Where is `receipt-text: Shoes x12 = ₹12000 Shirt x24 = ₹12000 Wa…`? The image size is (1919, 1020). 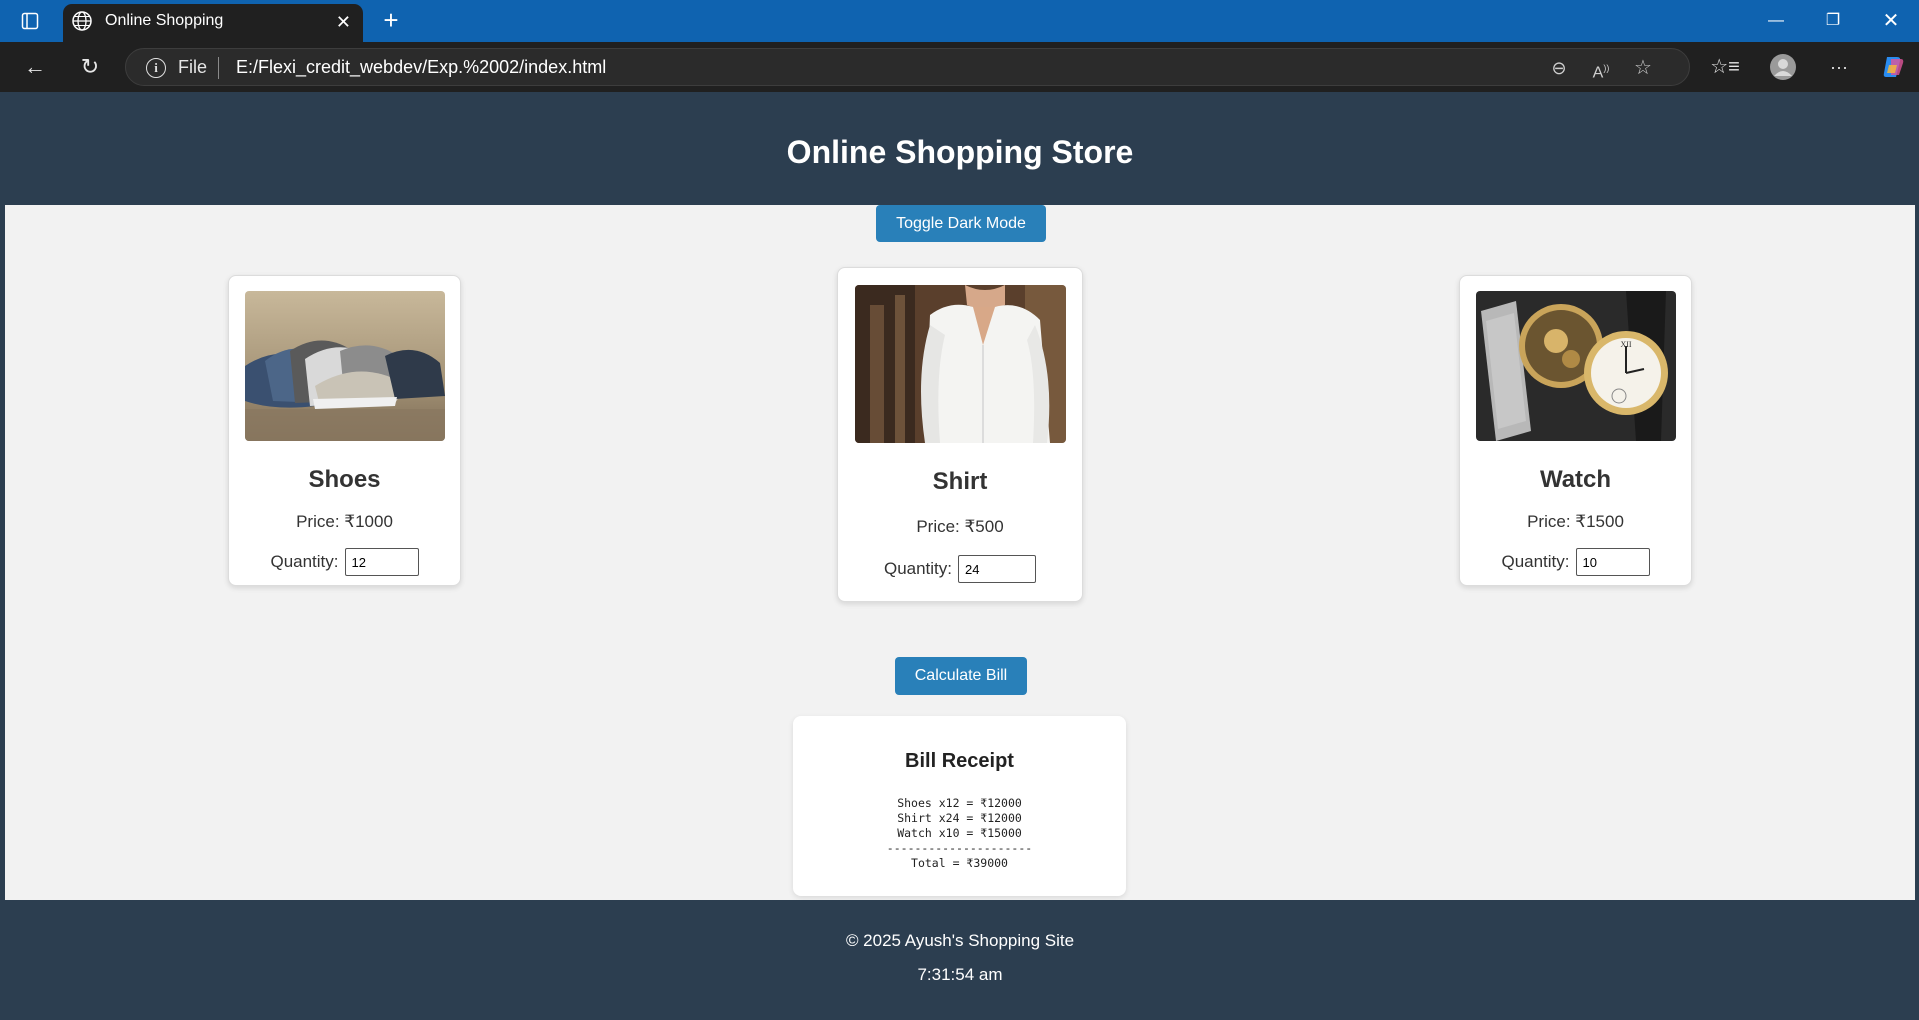 receipt-text: Shoes x12 = ₹12000 Shirt x24 = ₹12000 Wa… is located at coordinates (959, 833).